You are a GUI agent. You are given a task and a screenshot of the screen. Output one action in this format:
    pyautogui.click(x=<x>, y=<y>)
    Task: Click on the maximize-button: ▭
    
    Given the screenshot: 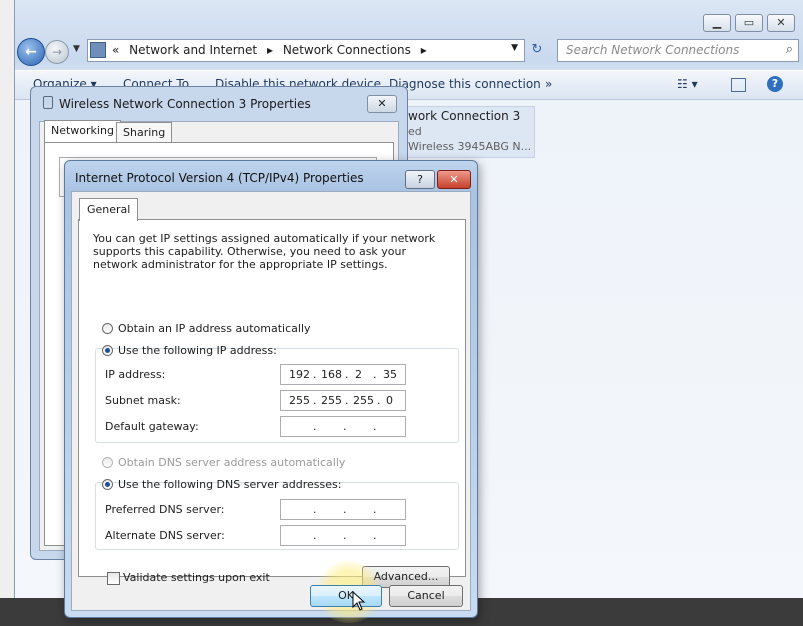 What is the action you would take?
    pyautogui.click(x=749, y=23)
    